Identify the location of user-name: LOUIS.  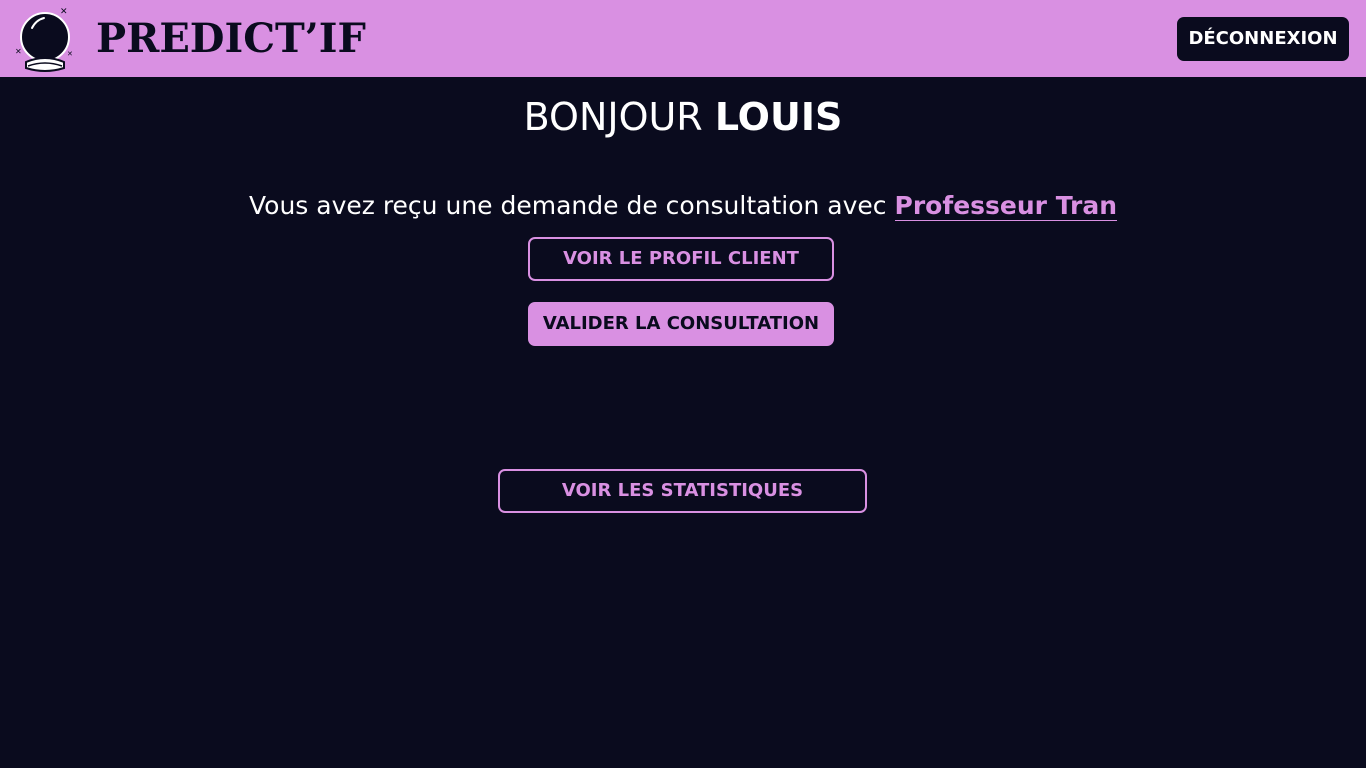
(778, 117).